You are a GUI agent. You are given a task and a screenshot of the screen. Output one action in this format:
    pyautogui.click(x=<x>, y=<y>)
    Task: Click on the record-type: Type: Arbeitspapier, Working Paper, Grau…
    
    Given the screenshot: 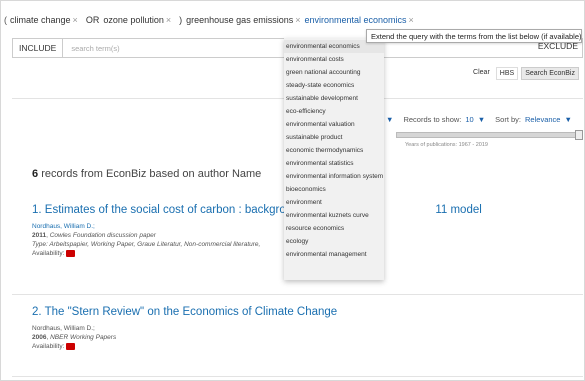 What is the action you would take?
    pyautogui.click(x=257, y=244)
    